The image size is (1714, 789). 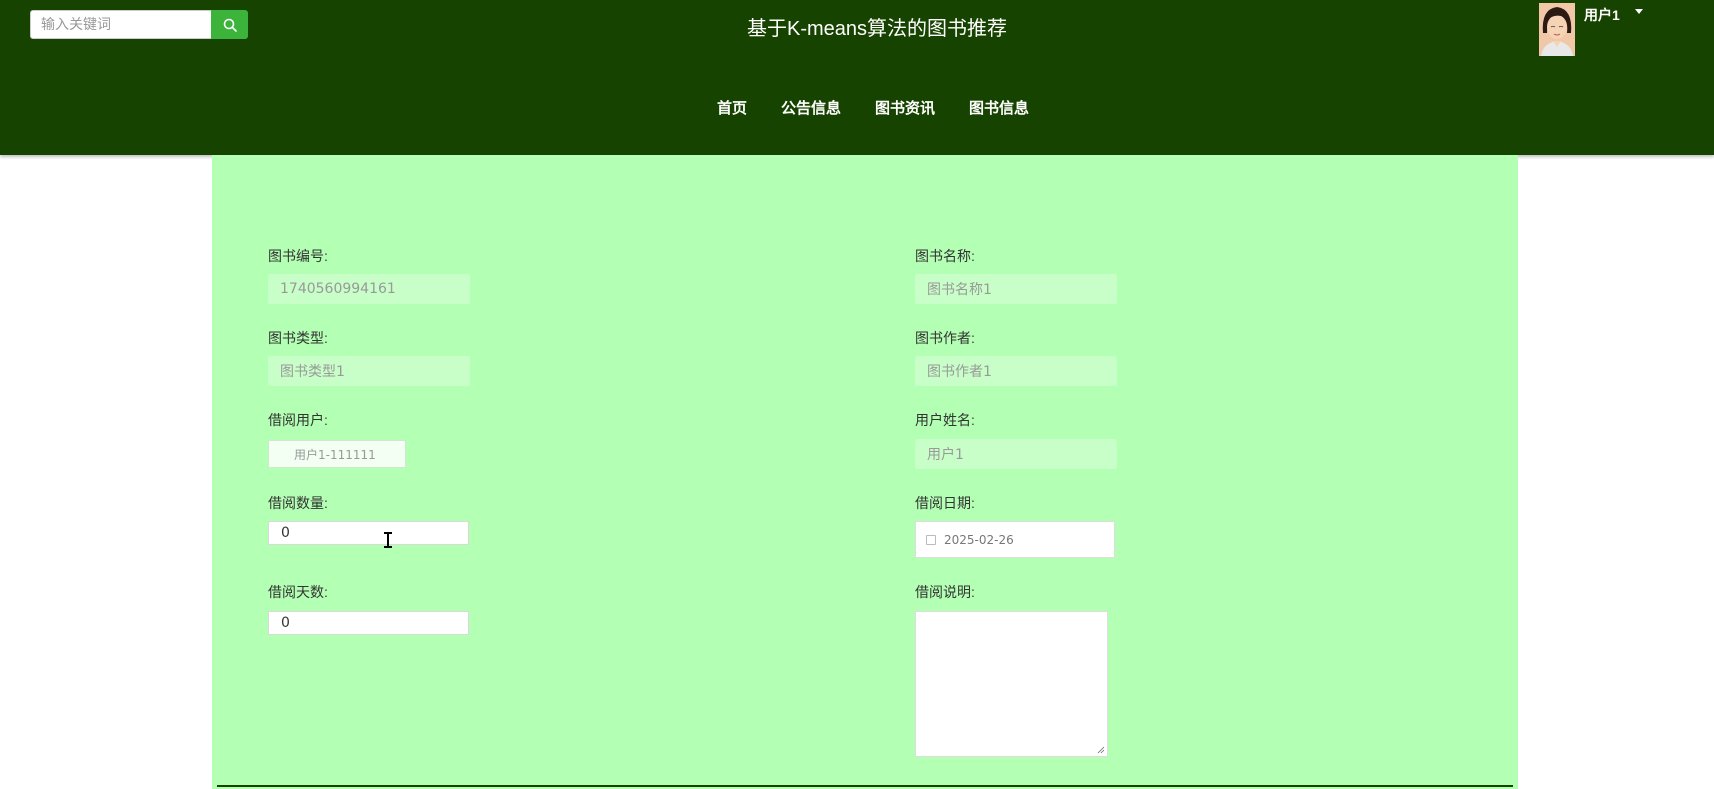 What do you see at coordinates (369, 371) in the screenshot?
I see `book-type-field: 图书类型1` at bounding box center [369, 371].